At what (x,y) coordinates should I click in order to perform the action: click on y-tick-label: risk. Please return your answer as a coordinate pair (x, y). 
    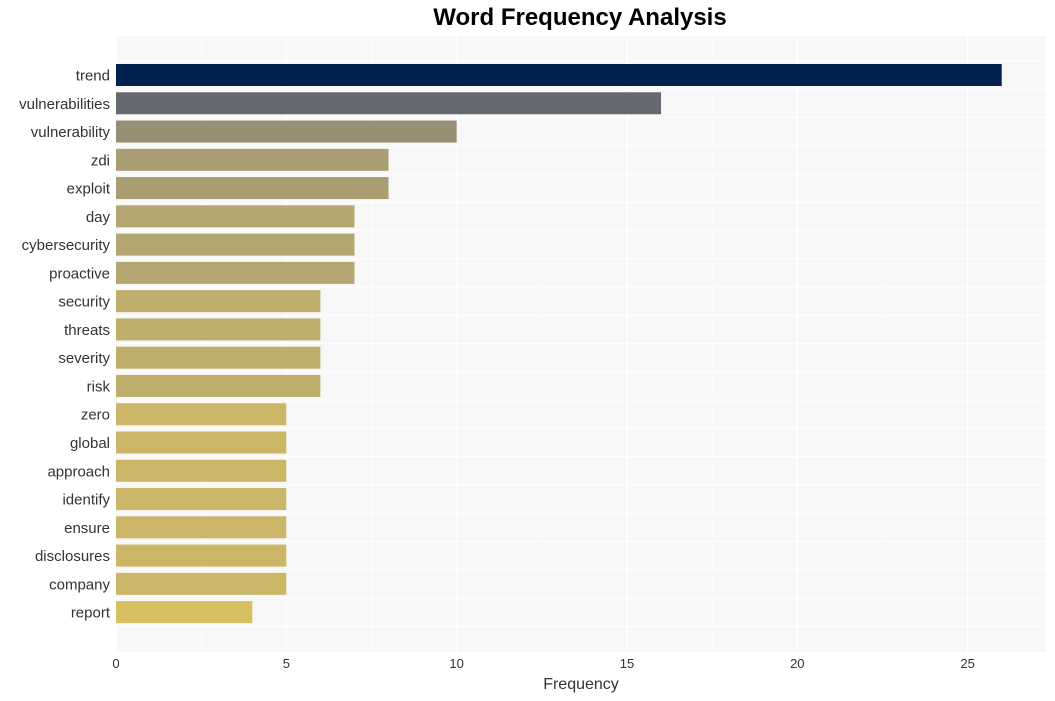
    Looking at the image, I should click on (99, 386).